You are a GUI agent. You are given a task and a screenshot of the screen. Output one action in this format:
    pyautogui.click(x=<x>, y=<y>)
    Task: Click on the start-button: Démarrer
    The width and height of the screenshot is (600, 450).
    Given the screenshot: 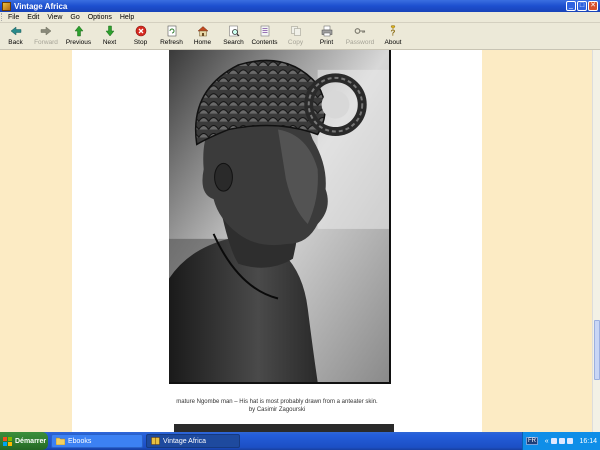 What is the action you would take?
    pyautogui.click(x=24, y=441)
    